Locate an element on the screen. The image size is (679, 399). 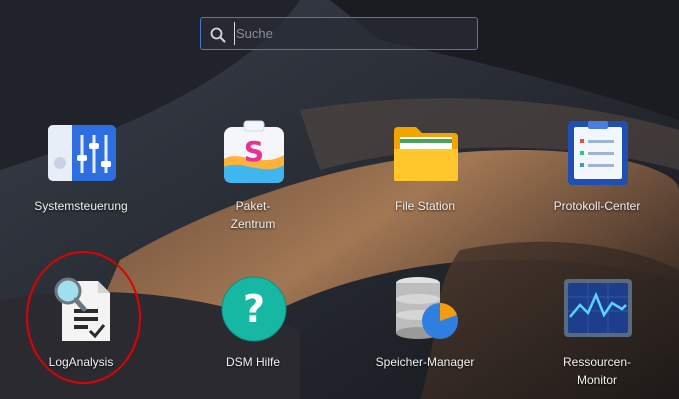
package-center-icon: S is located at coordinates (254, 151).